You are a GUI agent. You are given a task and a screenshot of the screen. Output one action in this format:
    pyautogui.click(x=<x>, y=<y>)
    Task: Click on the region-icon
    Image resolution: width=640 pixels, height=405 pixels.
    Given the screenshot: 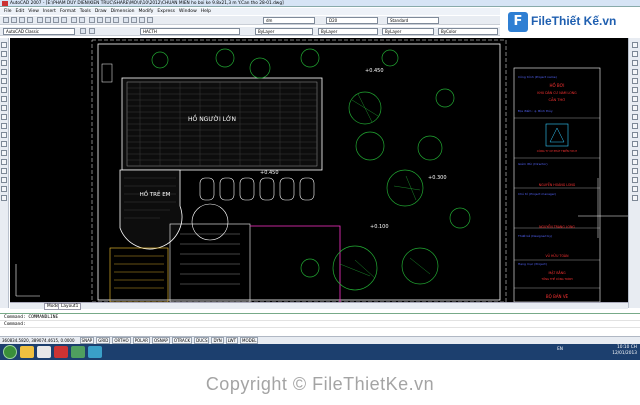 What is the action you would take?
    pyautogui.click(x=4, y=180)
    